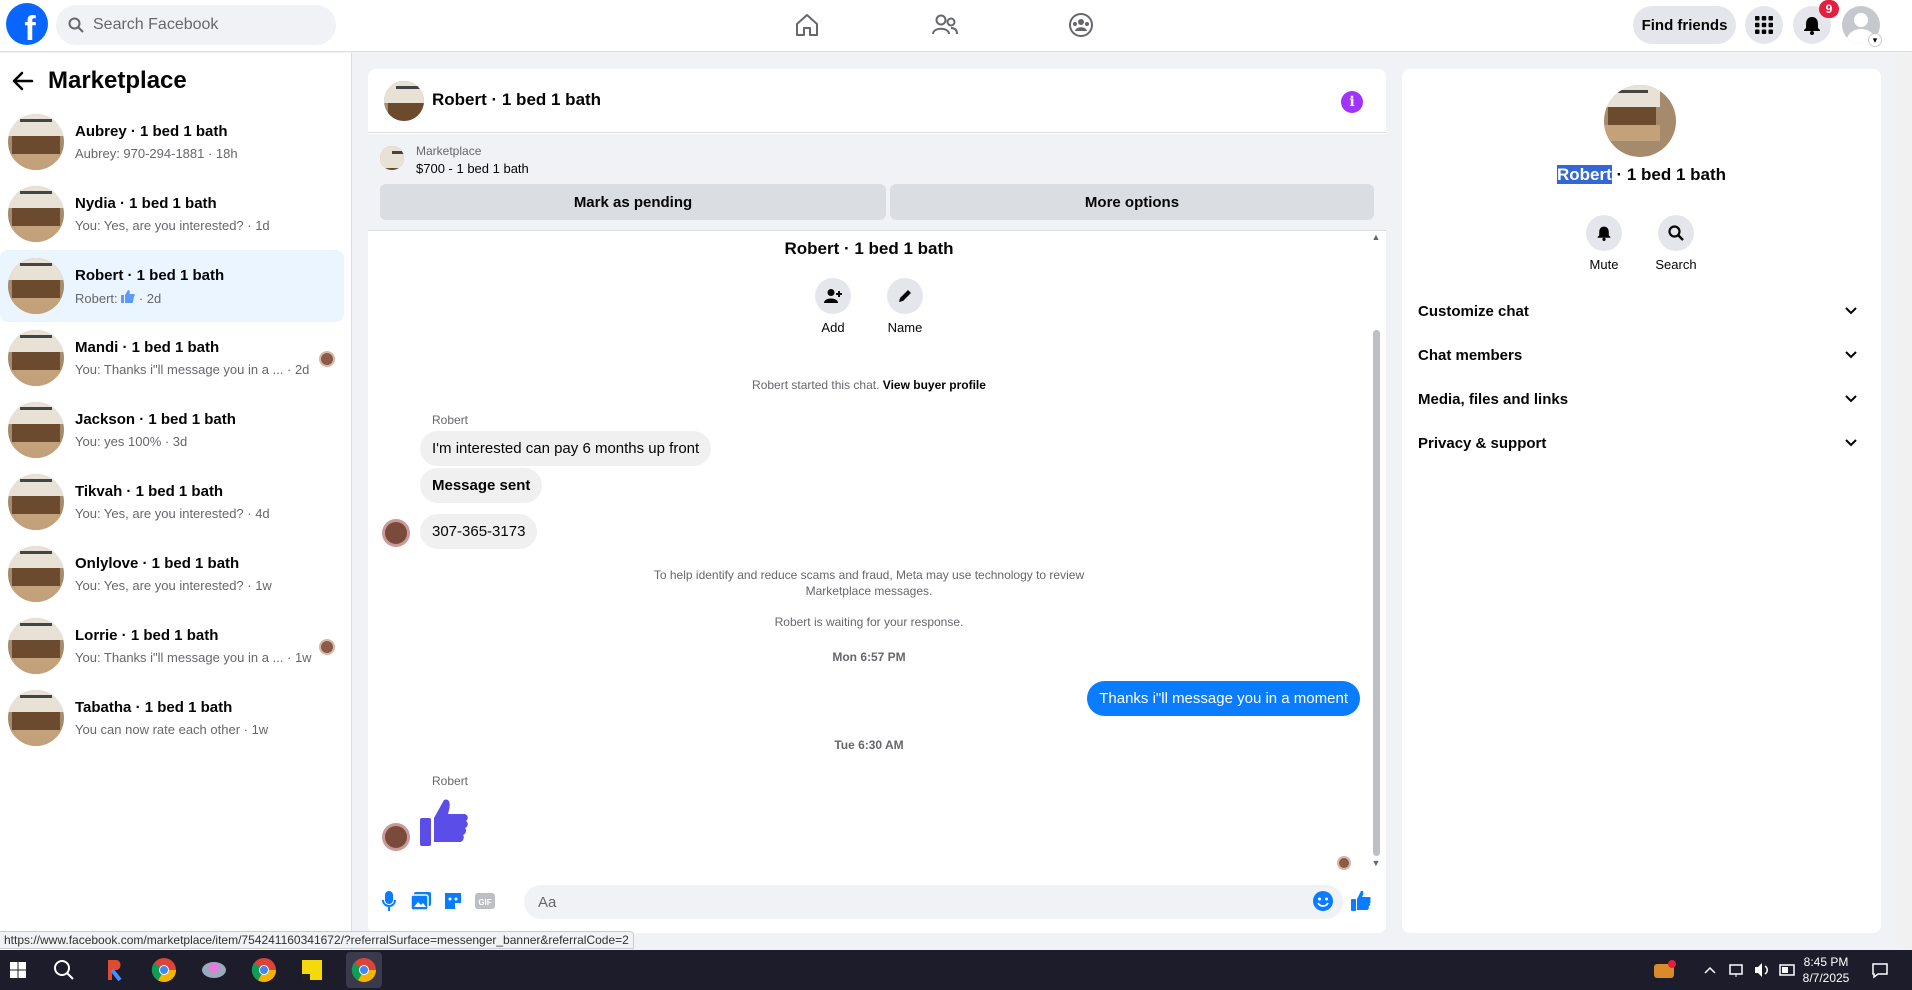  I want to click on conversation-name: Nydia · 1 bed 1 bath, so click(146, 203).